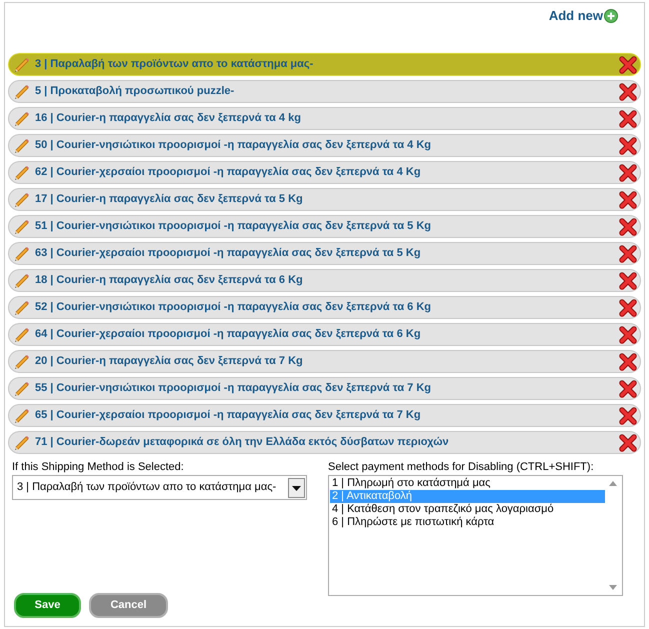 The width and height of the screenshot is (649, 629). What do you see at coordinates (583, 16) in the screenshot?
I see `add-new-link: Add new` at bounding box center [583, 16].